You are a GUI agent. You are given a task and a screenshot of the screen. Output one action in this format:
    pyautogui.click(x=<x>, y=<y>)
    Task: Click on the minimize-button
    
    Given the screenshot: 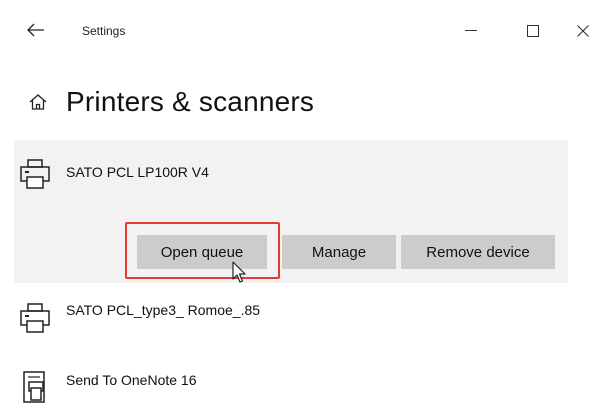 What is the action you would take?
    pyautogui.click(x=471, y=31)
    